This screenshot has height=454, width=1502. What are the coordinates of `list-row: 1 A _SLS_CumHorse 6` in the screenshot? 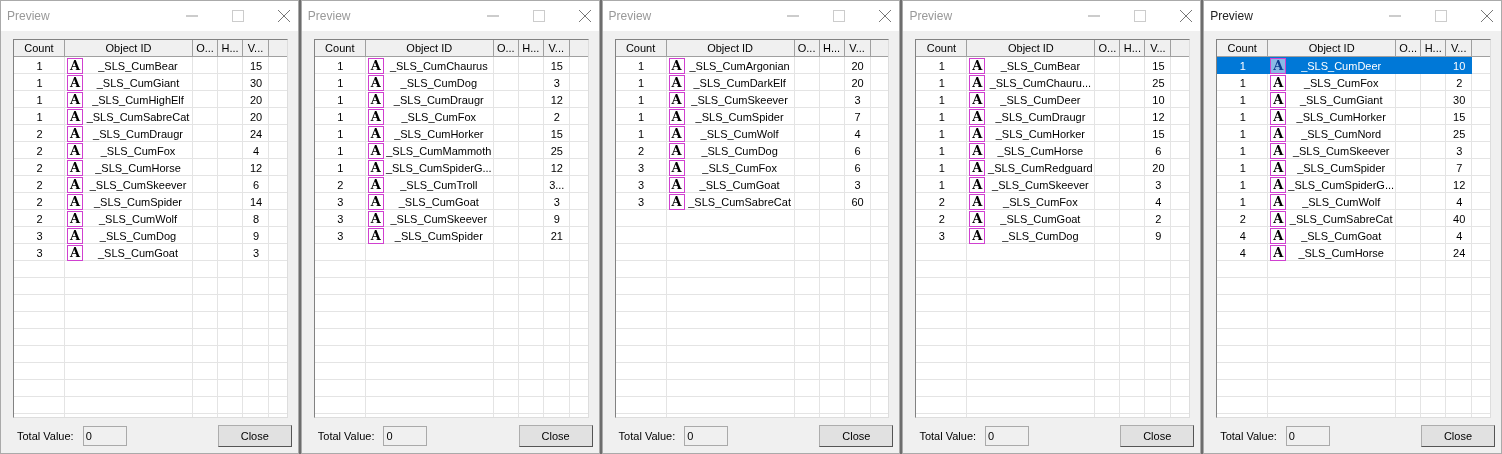 It's located at (1053, 150).